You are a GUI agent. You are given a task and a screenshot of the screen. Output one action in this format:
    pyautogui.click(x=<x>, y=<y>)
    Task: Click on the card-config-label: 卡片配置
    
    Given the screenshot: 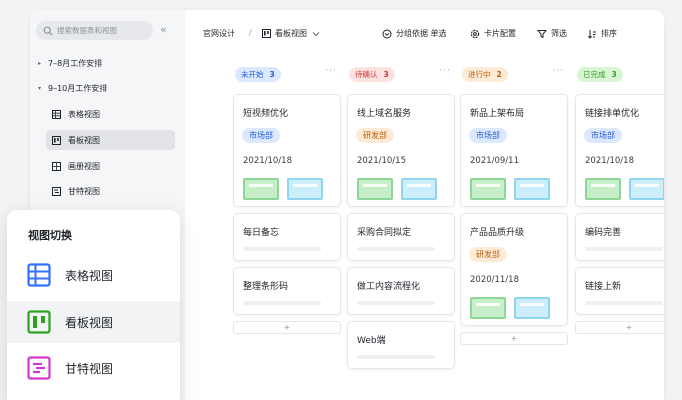 What is the action you would take?
    pyautogui.click(x=500, y=33)
    